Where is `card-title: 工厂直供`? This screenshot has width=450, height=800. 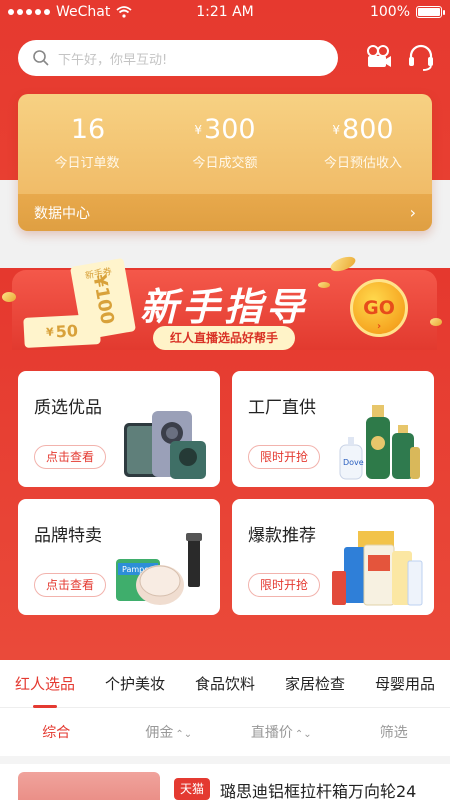 card-title: 工厂直供 is located at coordinates (282, 408).